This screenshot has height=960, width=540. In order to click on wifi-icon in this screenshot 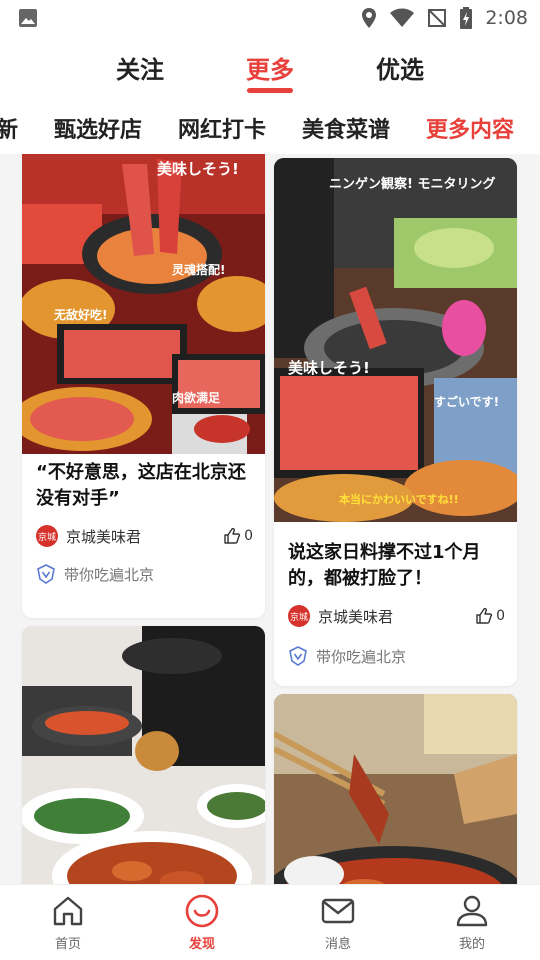, I will do `click(402, 17)`.